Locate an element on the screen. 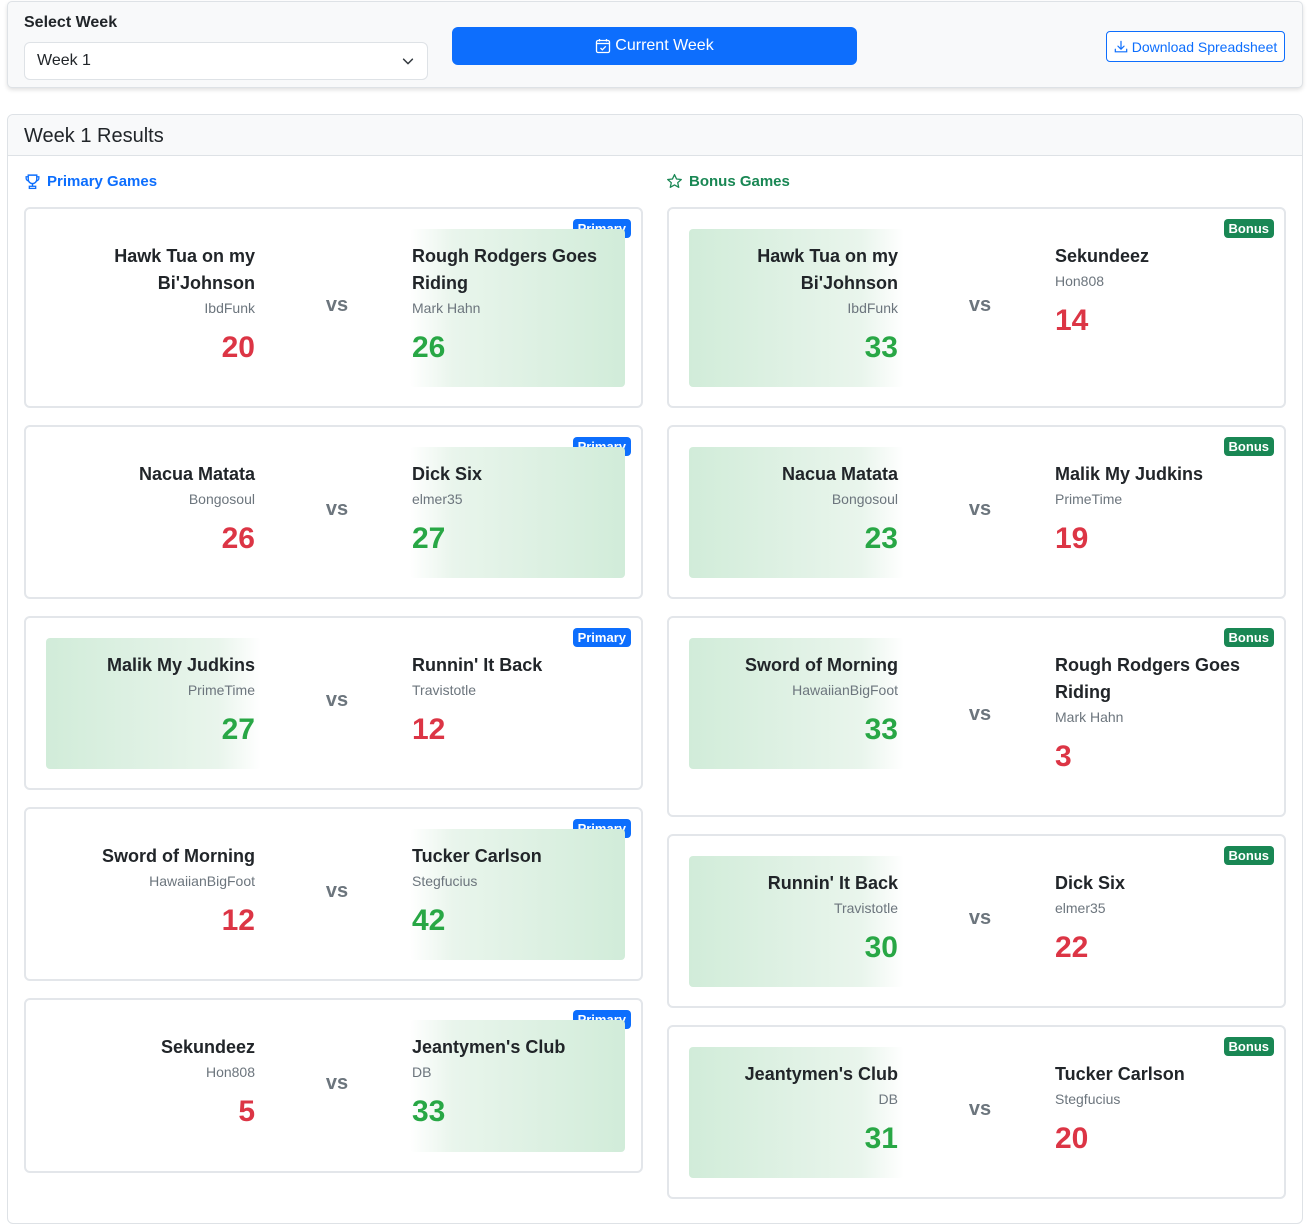 The image size is (1307, 1224). right-team: Sekundeez Hon808 14 is located at coordinates (1160, 308).